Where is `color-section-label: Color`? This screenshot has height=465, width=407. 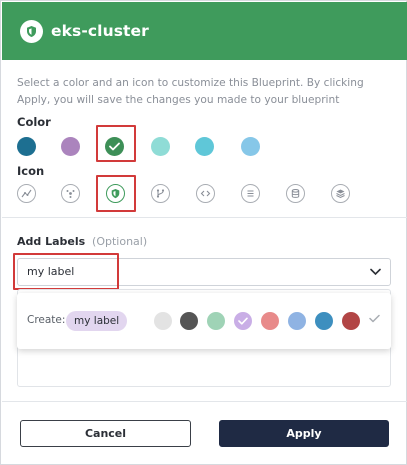
color-section-label: Color is located at coordinates (34, 122).